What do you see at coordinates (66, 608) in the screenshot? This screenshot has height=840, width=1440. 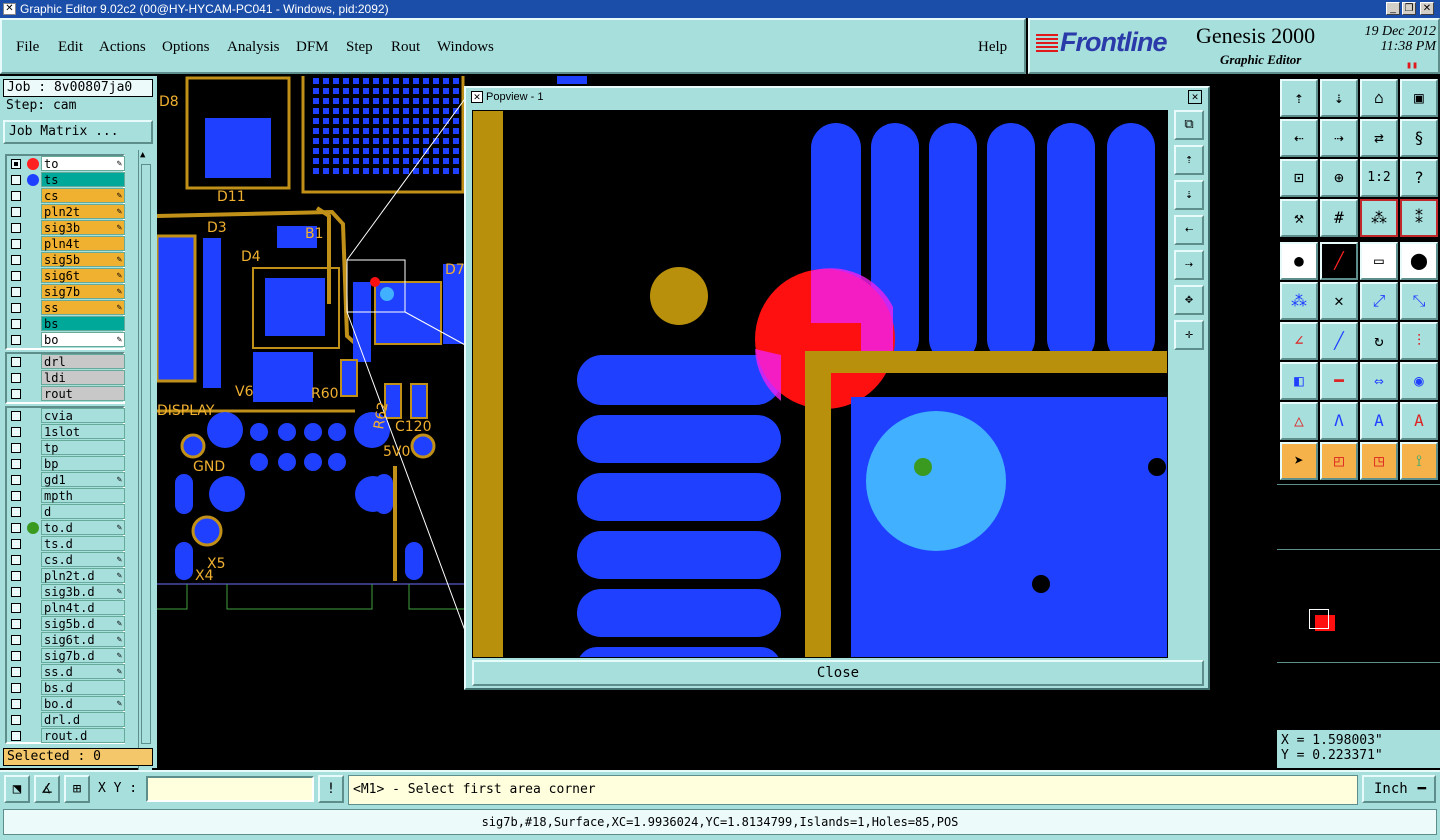 I see `layer-row-pln4t-d: pln4t.d` at bounding box center [66, 608].